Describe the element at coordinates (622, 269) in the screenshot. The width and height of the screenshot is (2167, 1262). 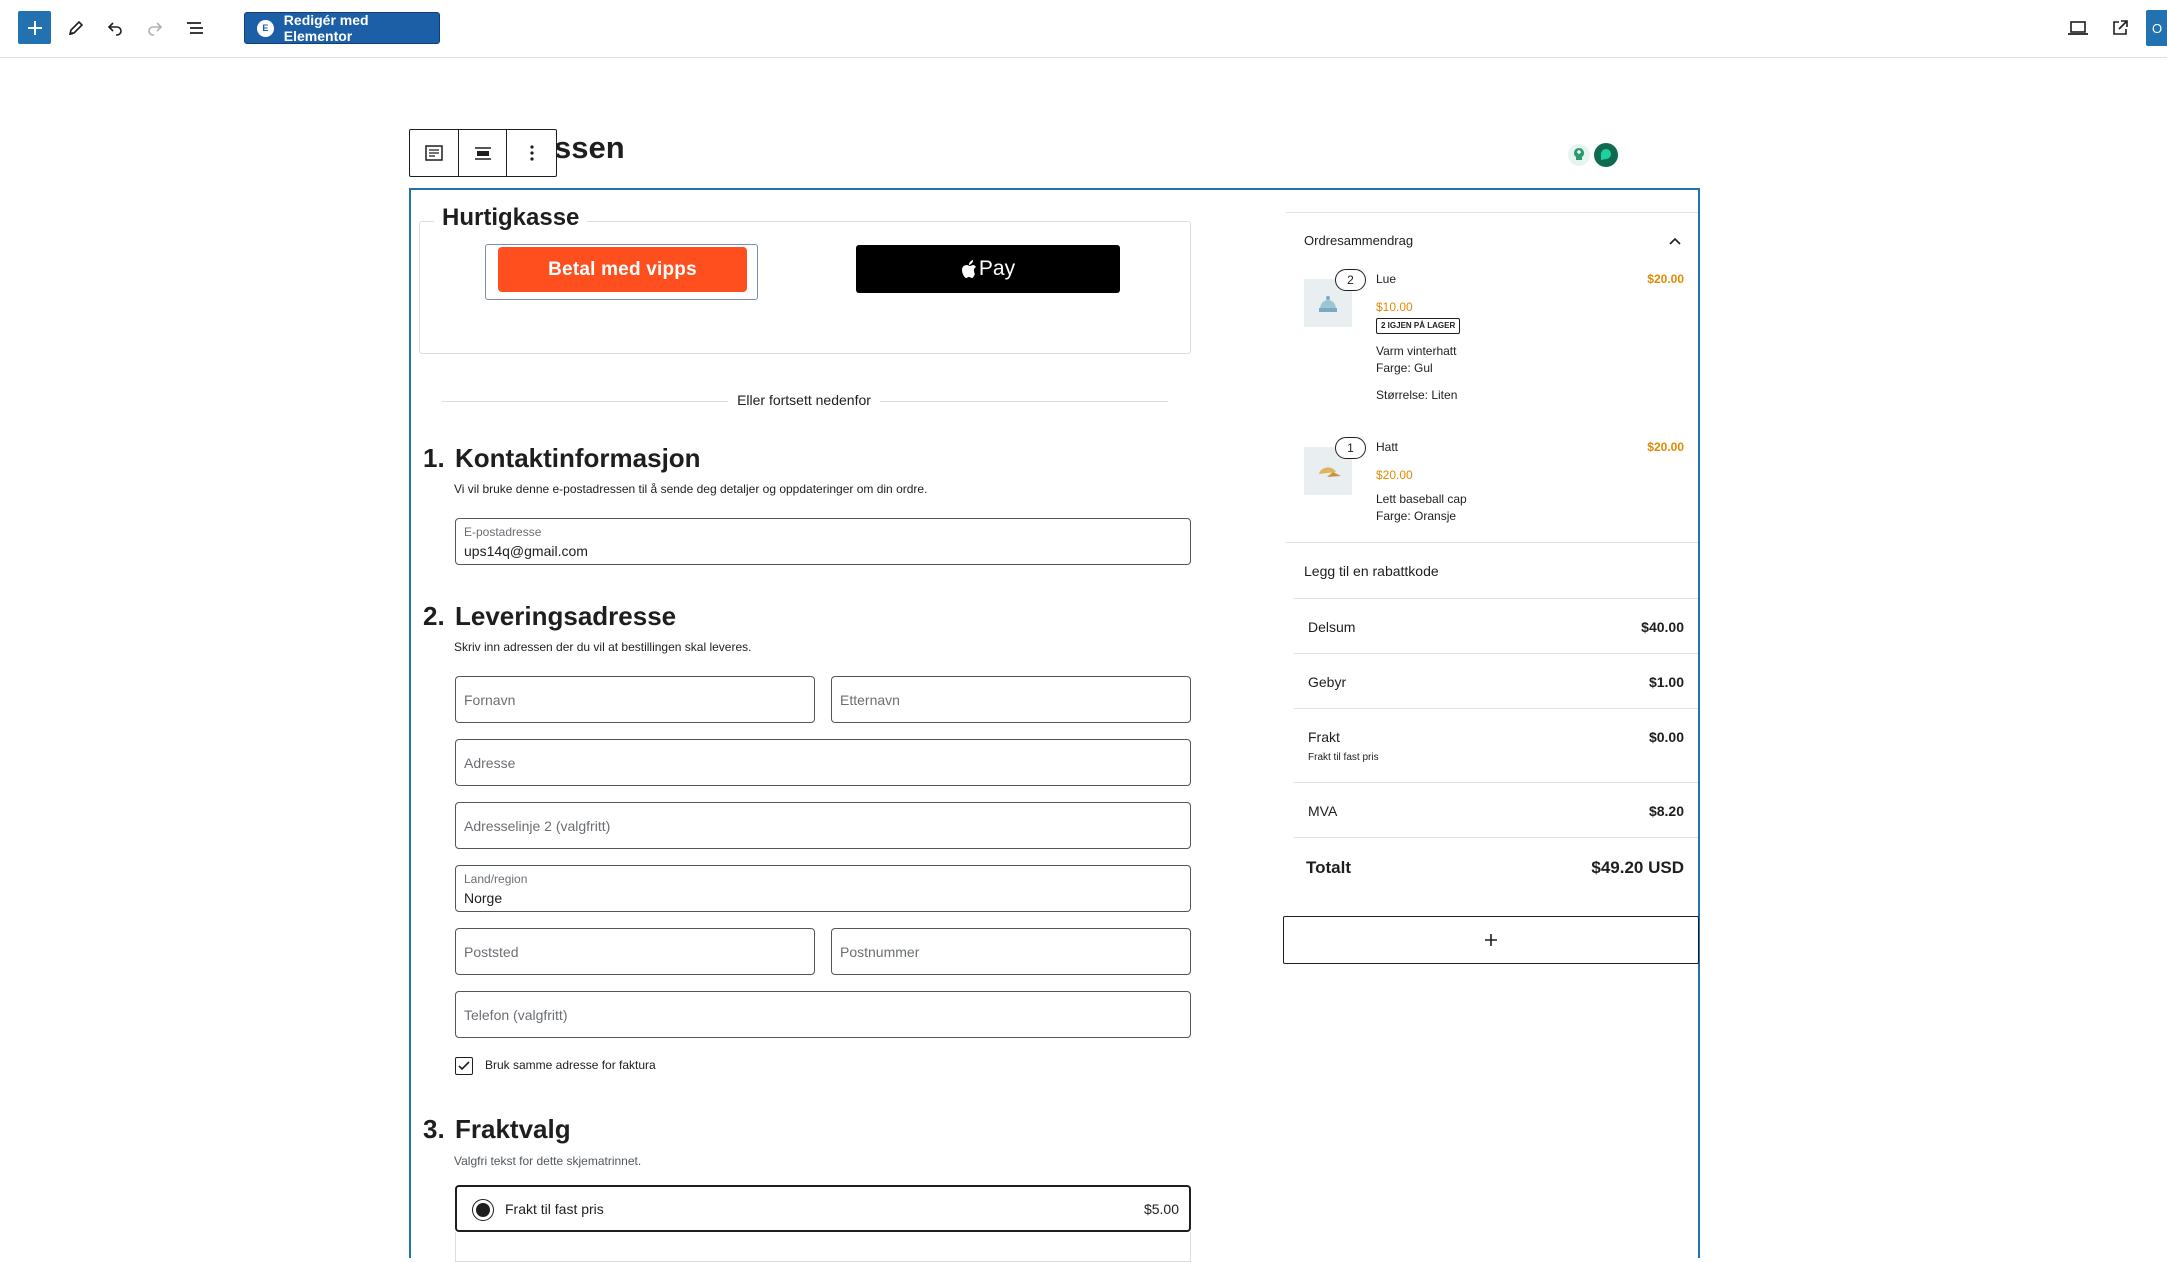
I see `vipps-pay-button: Betal med vipps` at that location.